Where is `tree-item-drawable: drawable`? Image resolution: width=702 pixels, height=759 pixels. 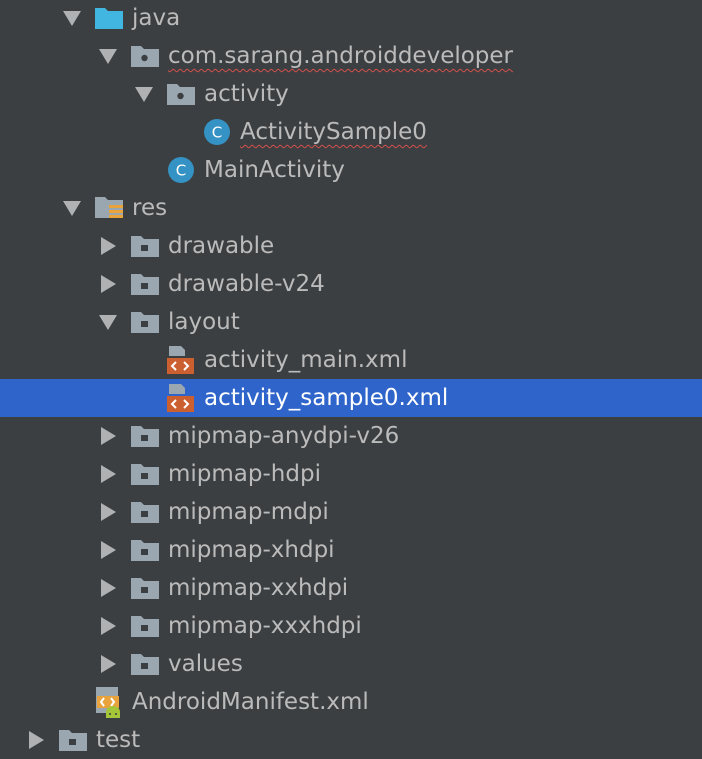
tree-item-drawable: drawable is located at coordinates (351, 246).